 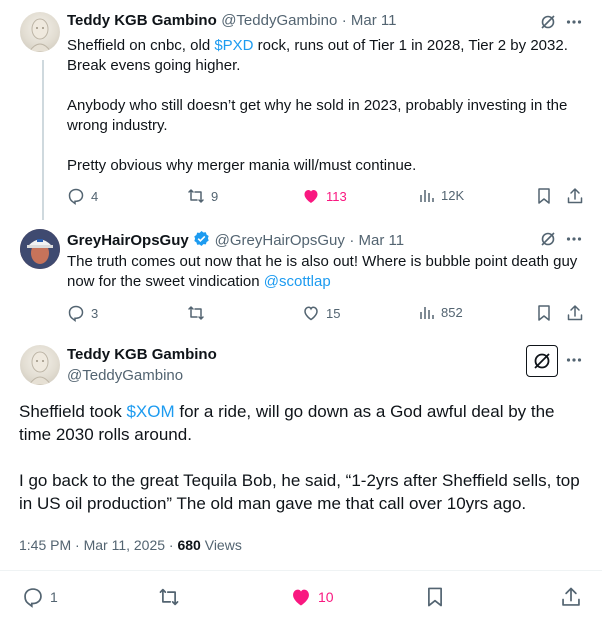 What do you see at coordinates (301, 570) in the screenshot?
I see `divider` at bounding box center [301, 570].